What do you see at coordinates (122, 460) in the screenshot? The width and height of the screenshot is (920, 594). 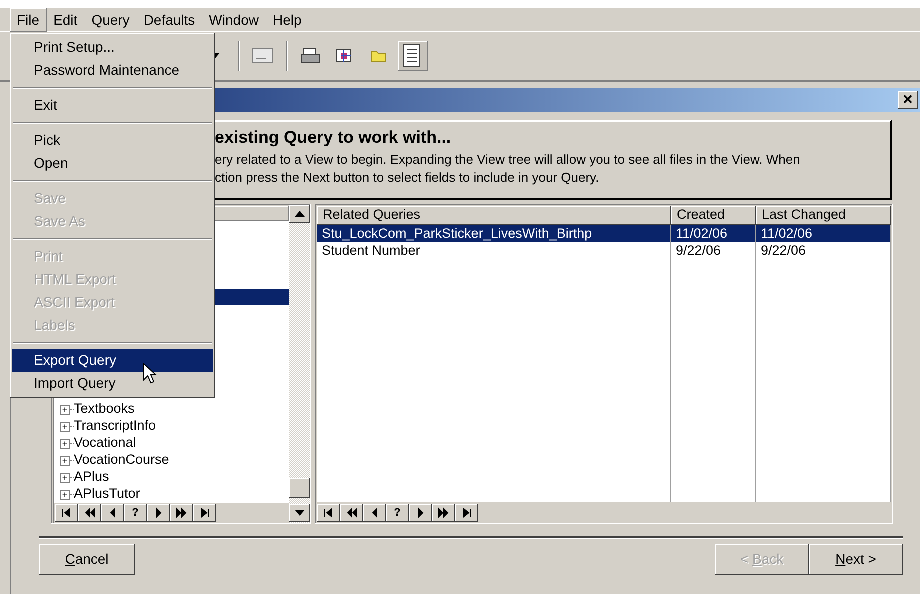 I see `tree-item: VocationCourse` at bounding box center [122, 460].